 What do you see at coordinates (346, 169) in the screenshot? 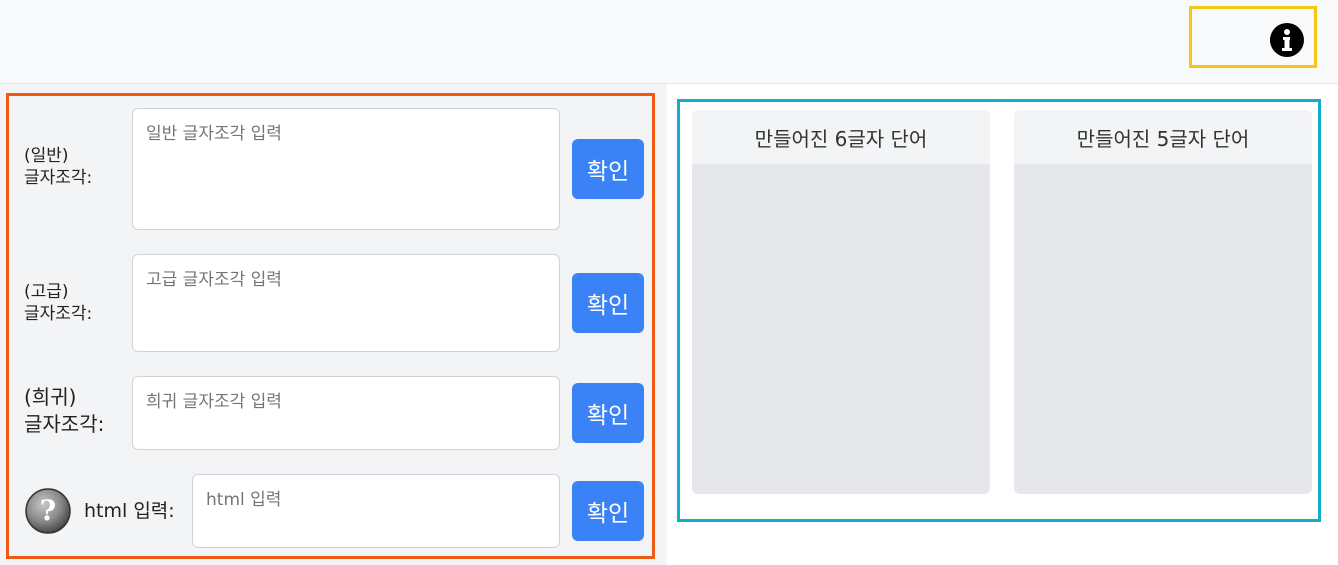
I see `normal-fragment-input` at bounding box center [346, 169].